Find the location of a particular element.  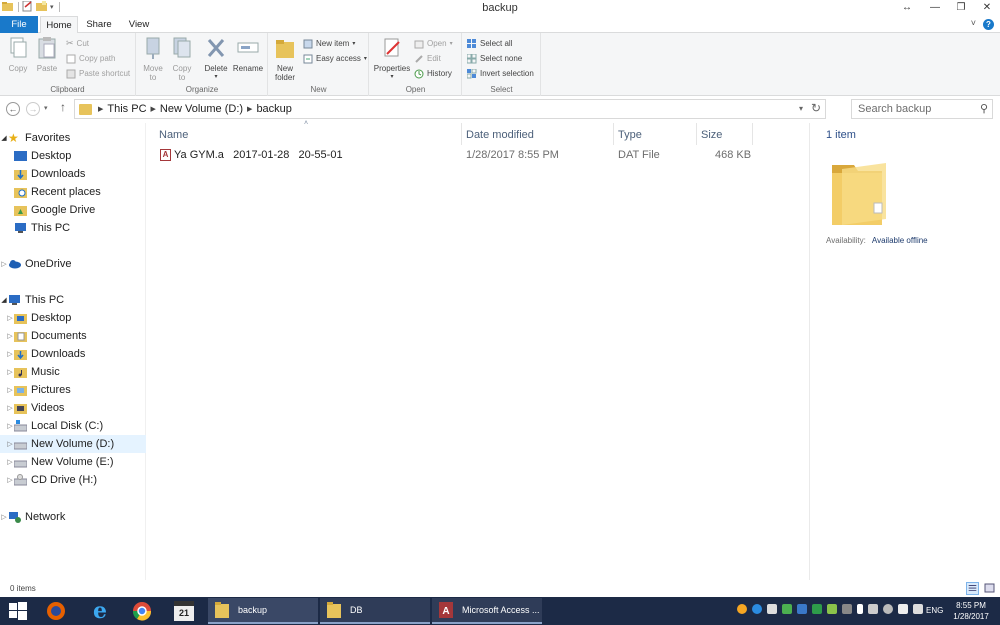

select-all-button: Select all is located at coordinates (489, 43).